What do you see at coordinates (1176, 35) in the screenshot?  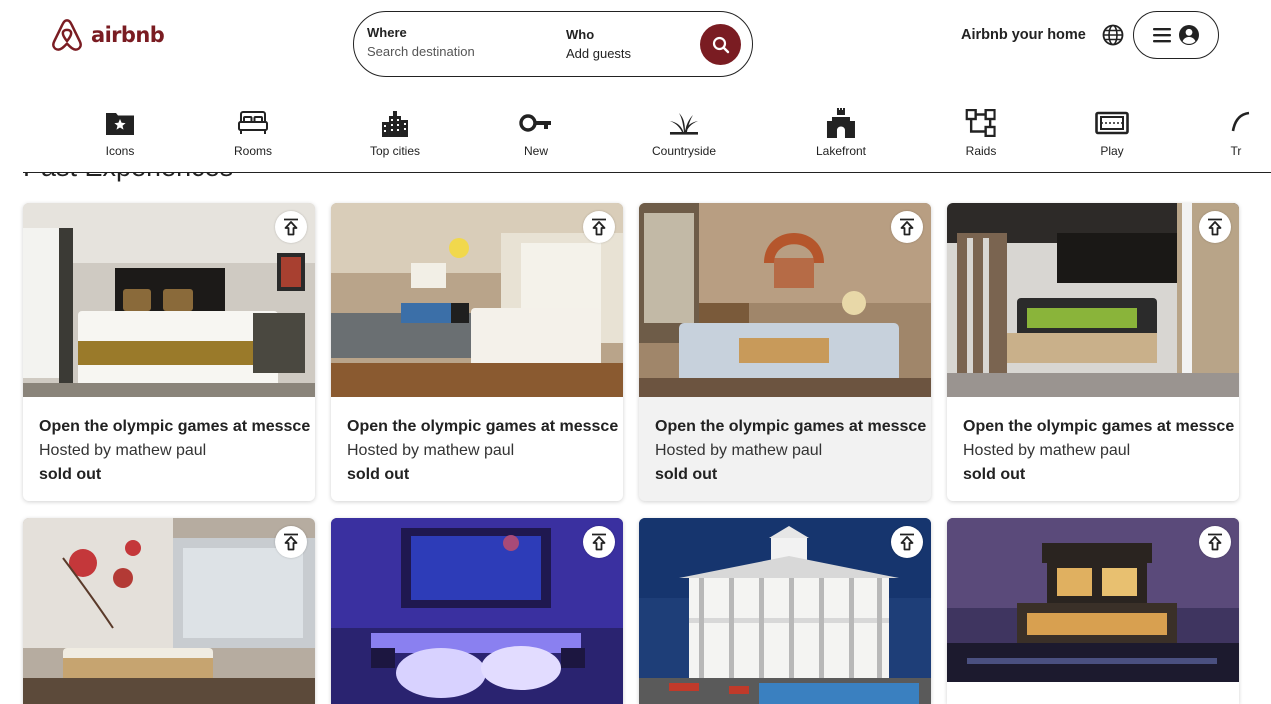 I see `user-menu-button` at bounding box center [1176, 35].